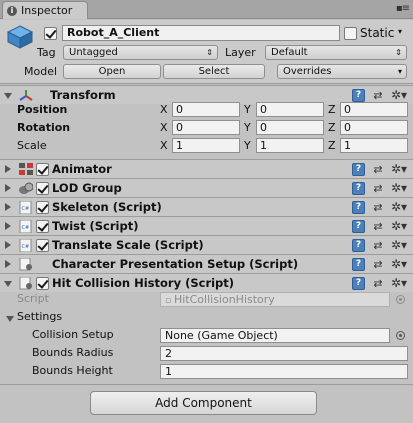 This screenshot has height=423, width=413. I want to click on collision-setup-field: None (Game Object), so click(275, 335).